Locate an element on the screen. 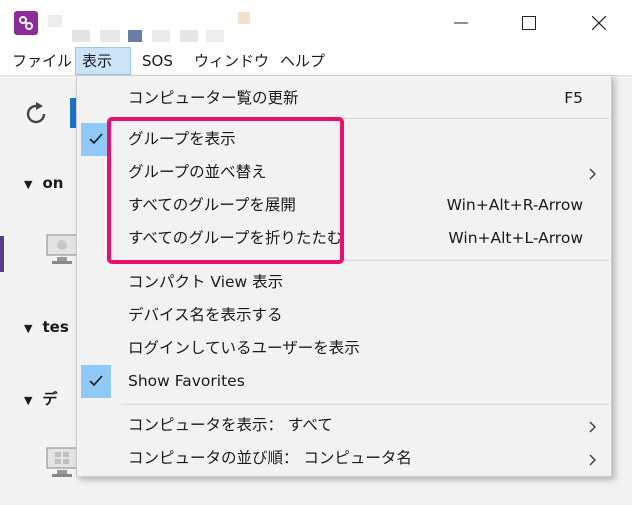  title-bar is located at coordinates (316, 23).